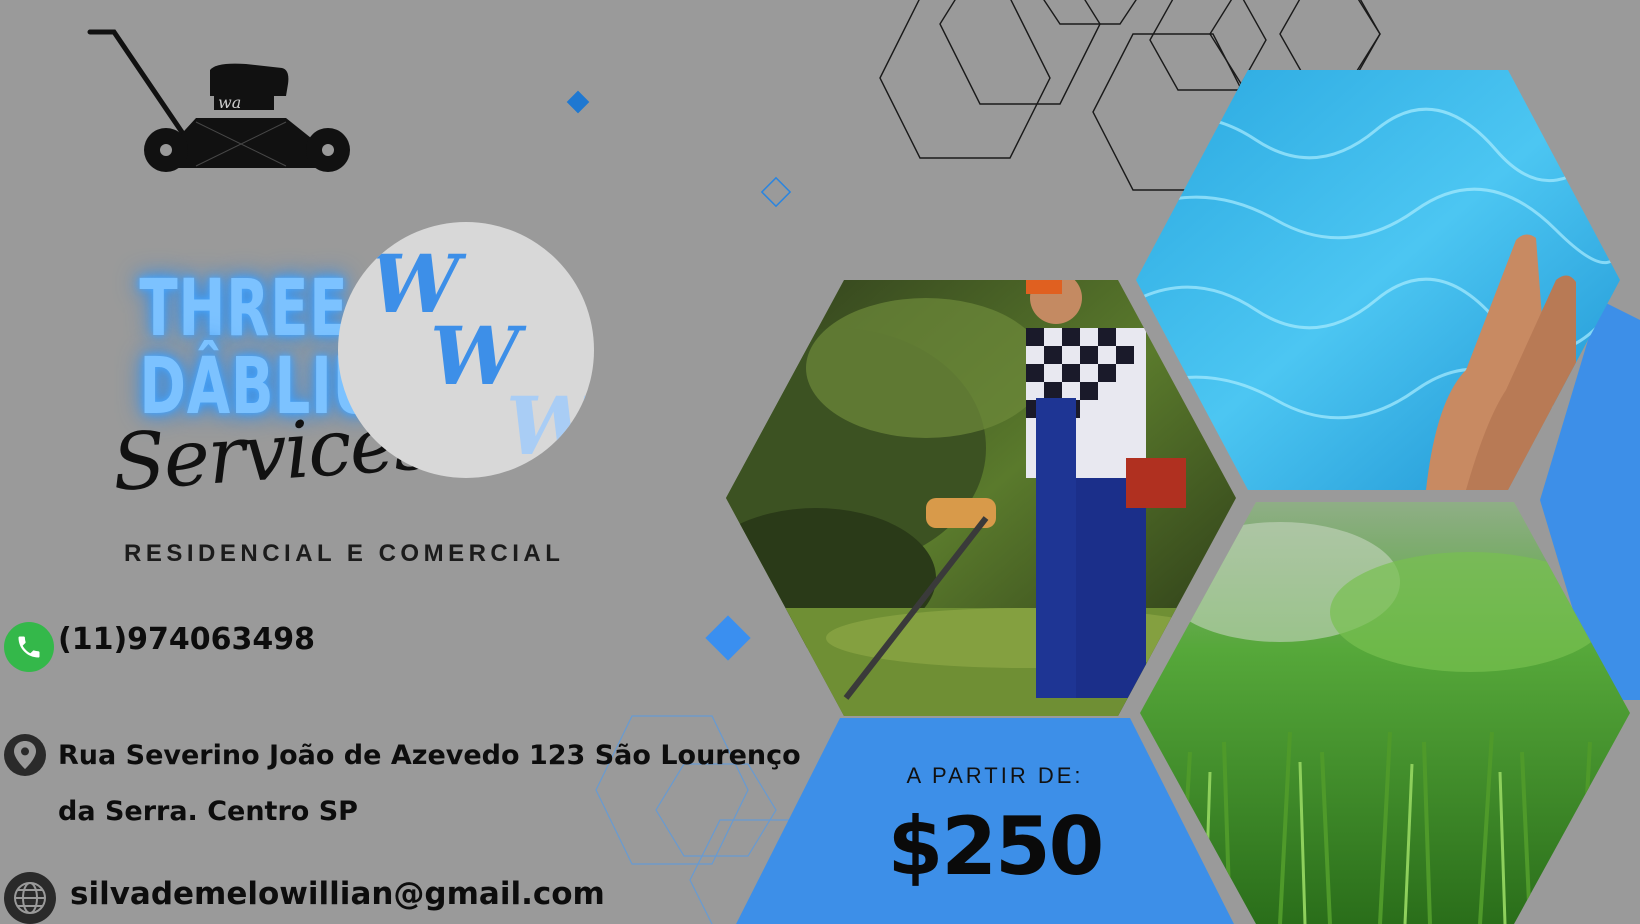 The height and width of the screenshot is (924, 1640). What do you see at coordinates (995, 775) in the screenshot?
I see `price-label: A PARTIR DE:` at bounding box center [995, 775].